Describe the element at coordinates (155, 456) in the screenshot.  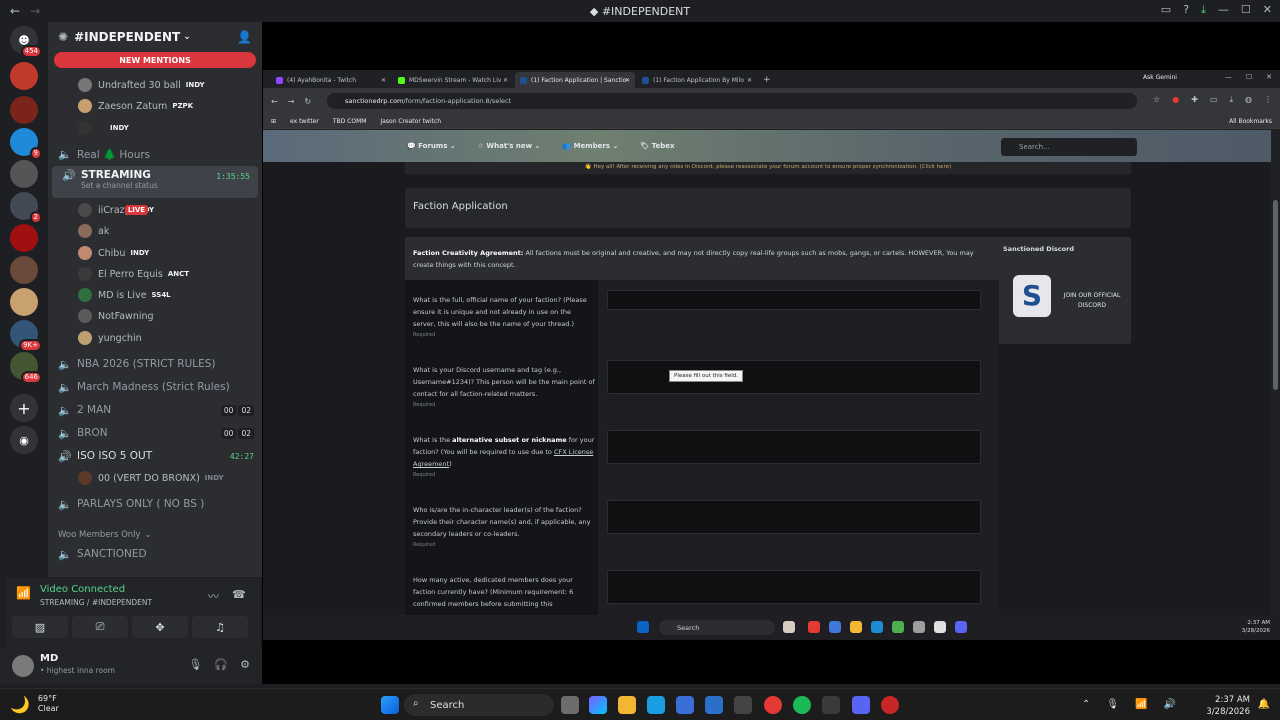
I see `channel-iso: 🔊 ISO ISO 5 OUT 42:27` at that location.